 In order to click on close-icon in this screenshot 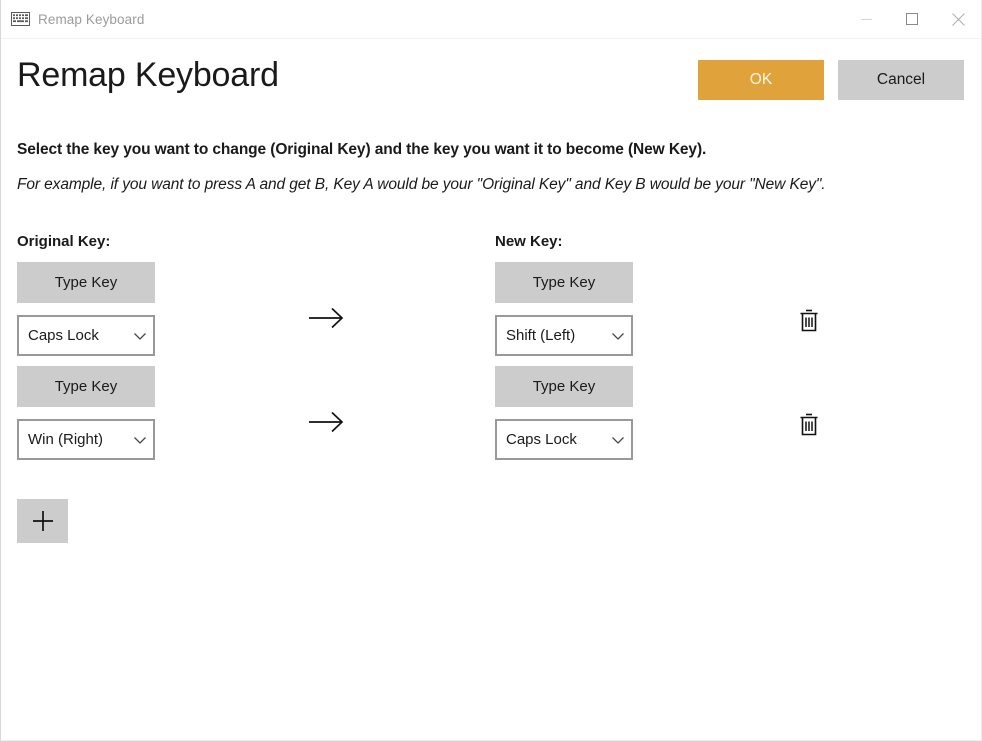, I will do `click(958, 19)`.